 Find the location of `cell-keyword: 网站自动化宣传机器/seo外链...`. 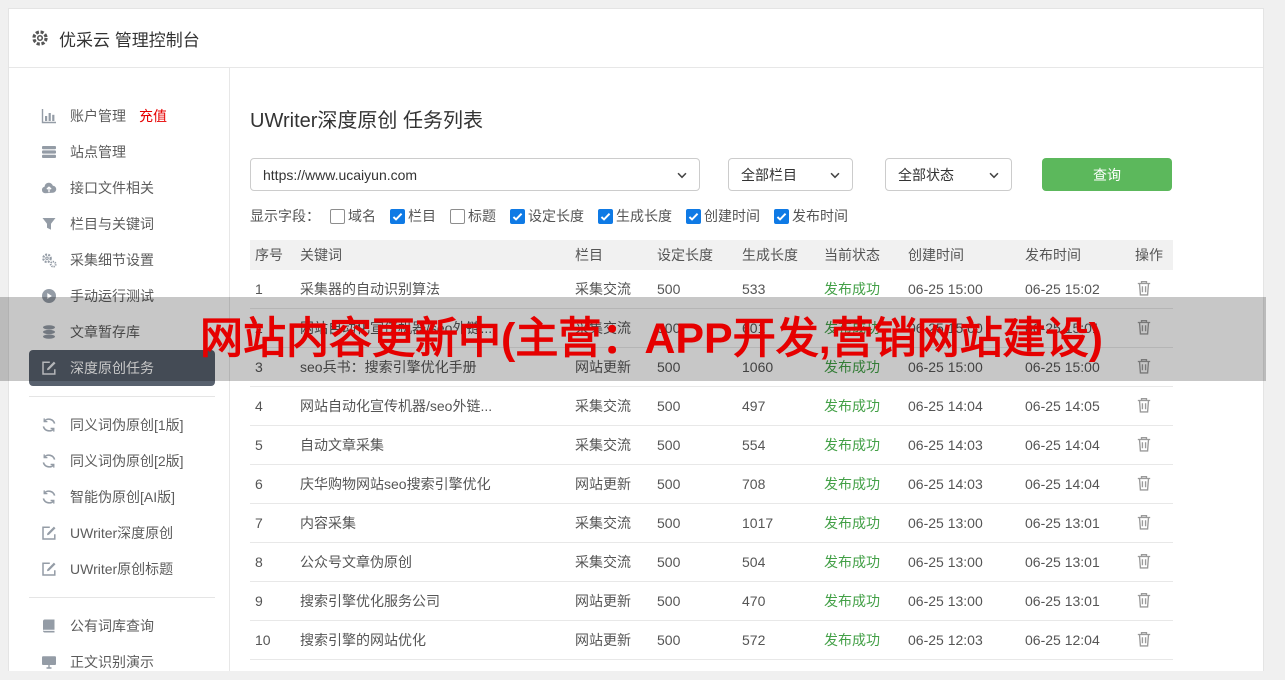

cell-keyword: 网站自动化宣传机器/seo外链... is located at coordinates (432, 406).